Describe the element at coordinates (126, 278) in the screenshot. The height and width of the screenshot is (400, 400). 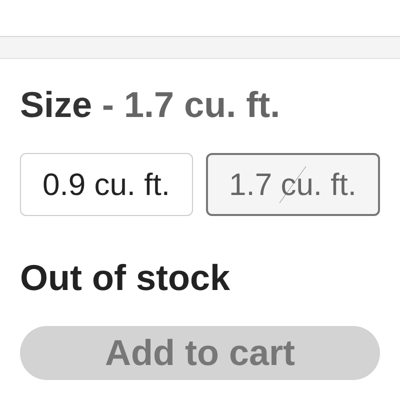
I see `stock-status: Out of stock` at that location.